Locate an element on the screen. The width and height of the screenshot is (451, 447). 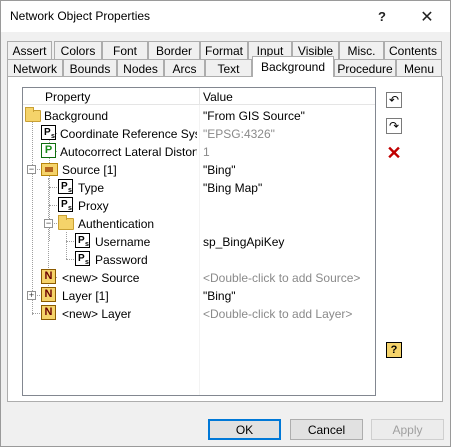
tree-row-layer: + N Layer [1] "Bing" is located at coordinates (199, 295).